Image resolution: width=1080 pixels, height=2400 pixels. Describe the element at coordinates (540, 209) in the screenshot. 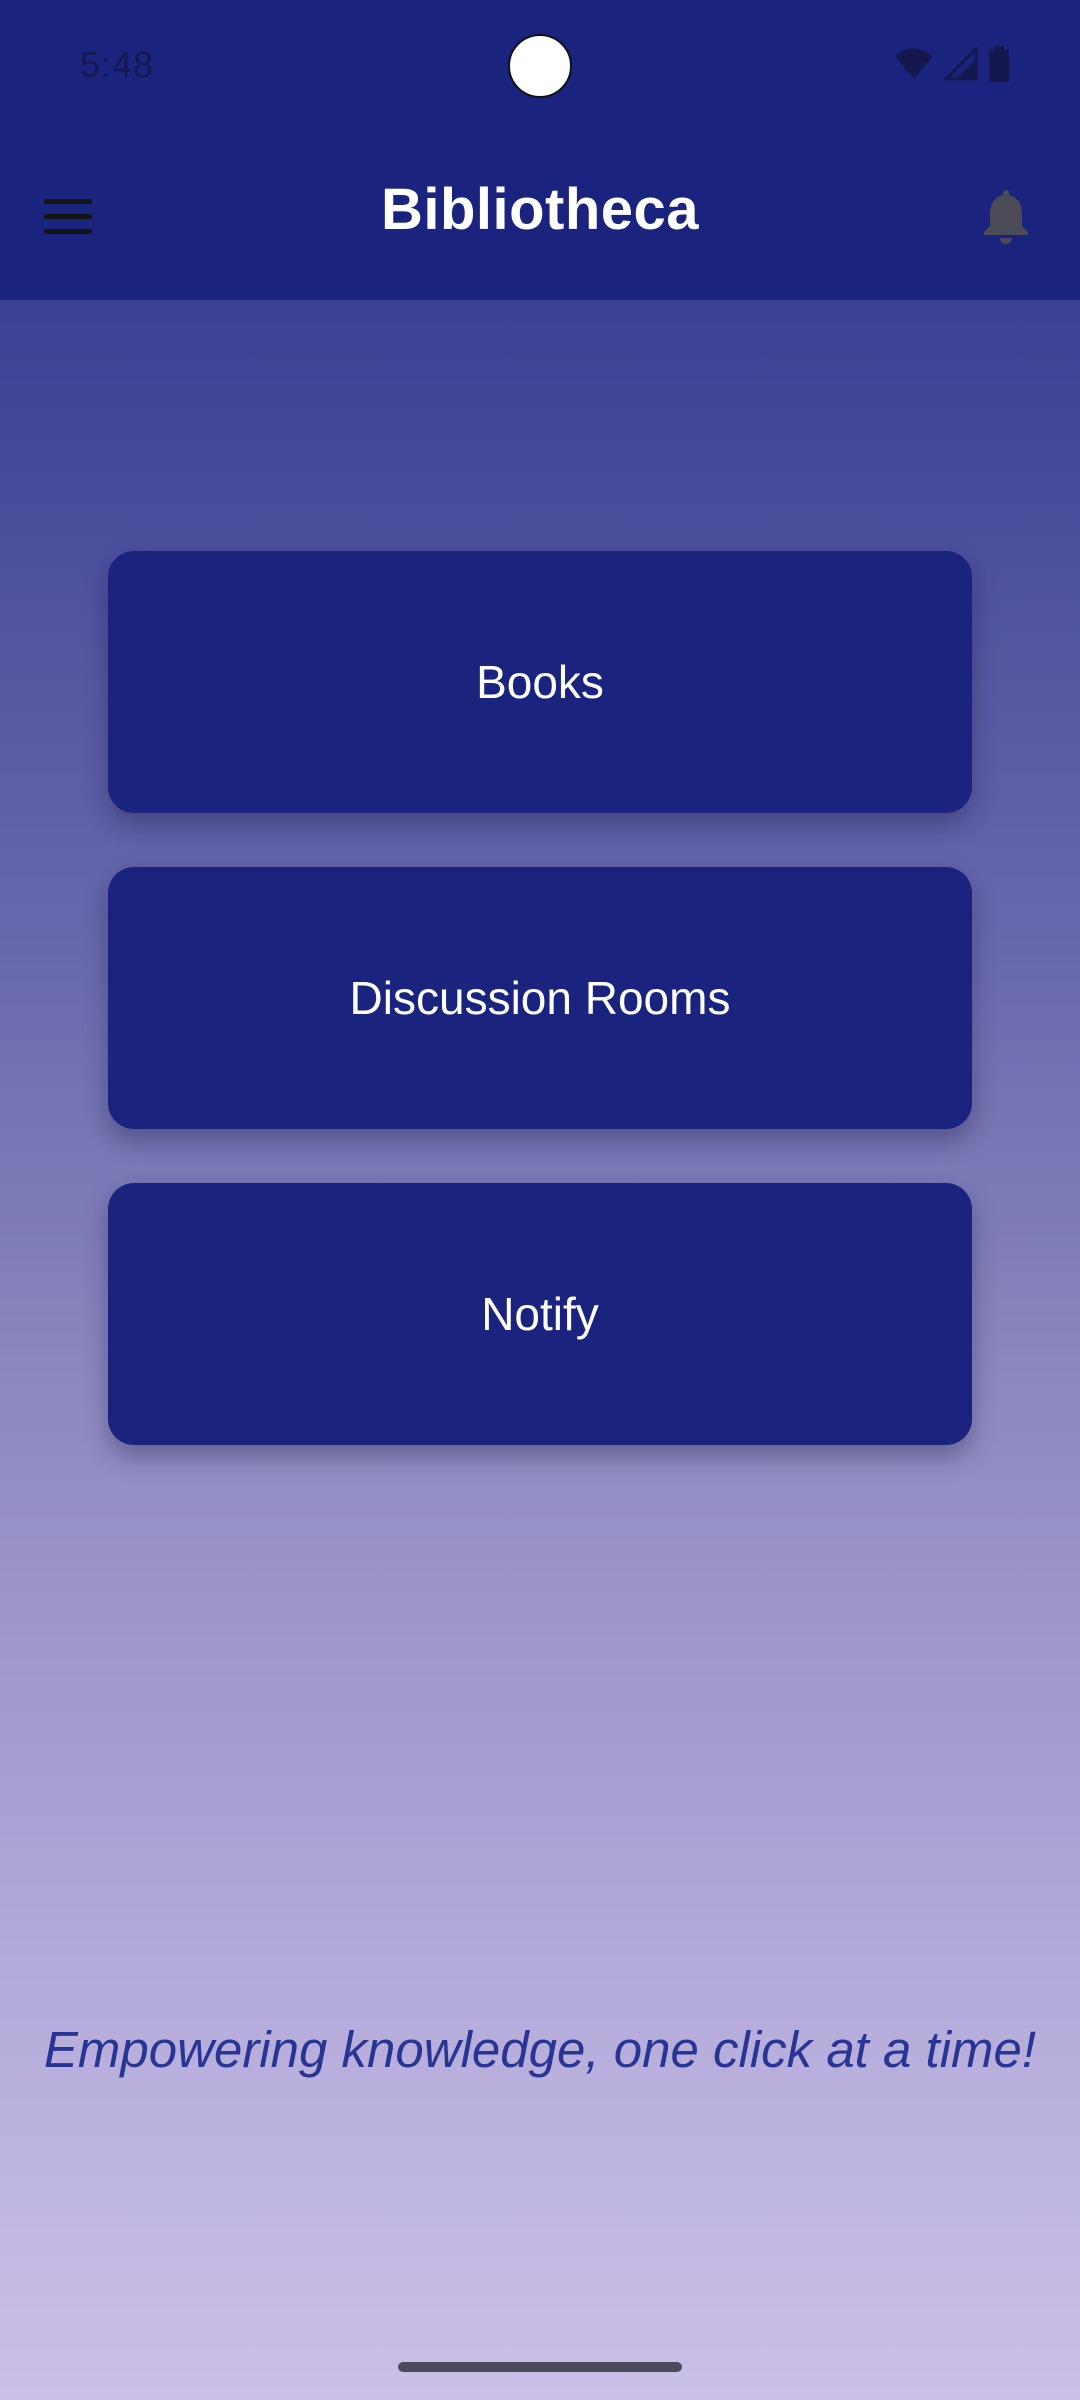

I see `app-title: Bibliotheca` at that location.